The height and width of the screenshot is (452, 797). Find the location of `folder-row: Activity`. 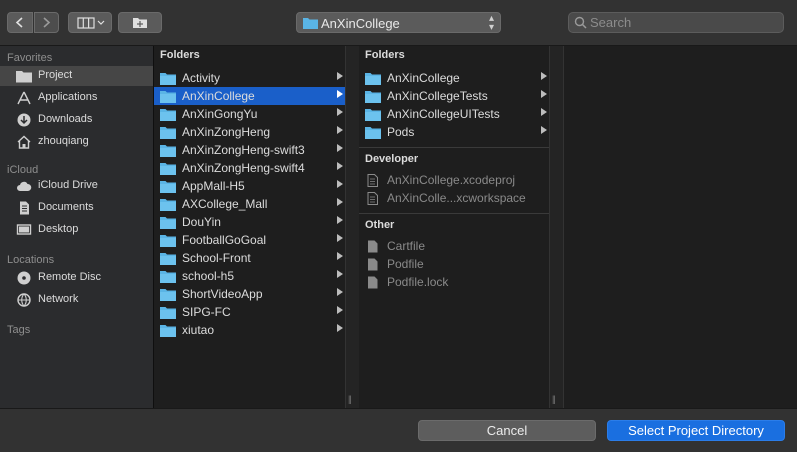

folder-row: Activity is located at coordinates (249, 78).